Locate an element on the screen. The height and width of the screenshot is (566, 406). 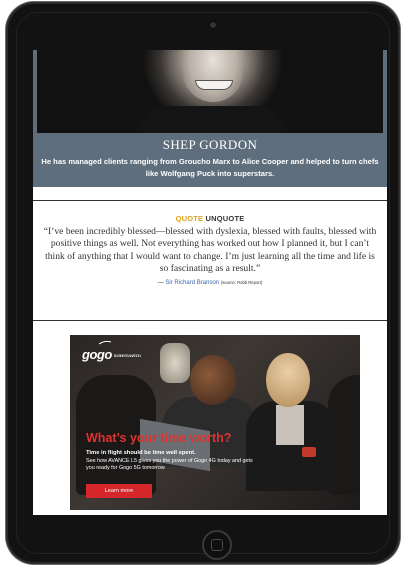
ad-headline: What’s your time worth? is located at coordinates (159, 438).